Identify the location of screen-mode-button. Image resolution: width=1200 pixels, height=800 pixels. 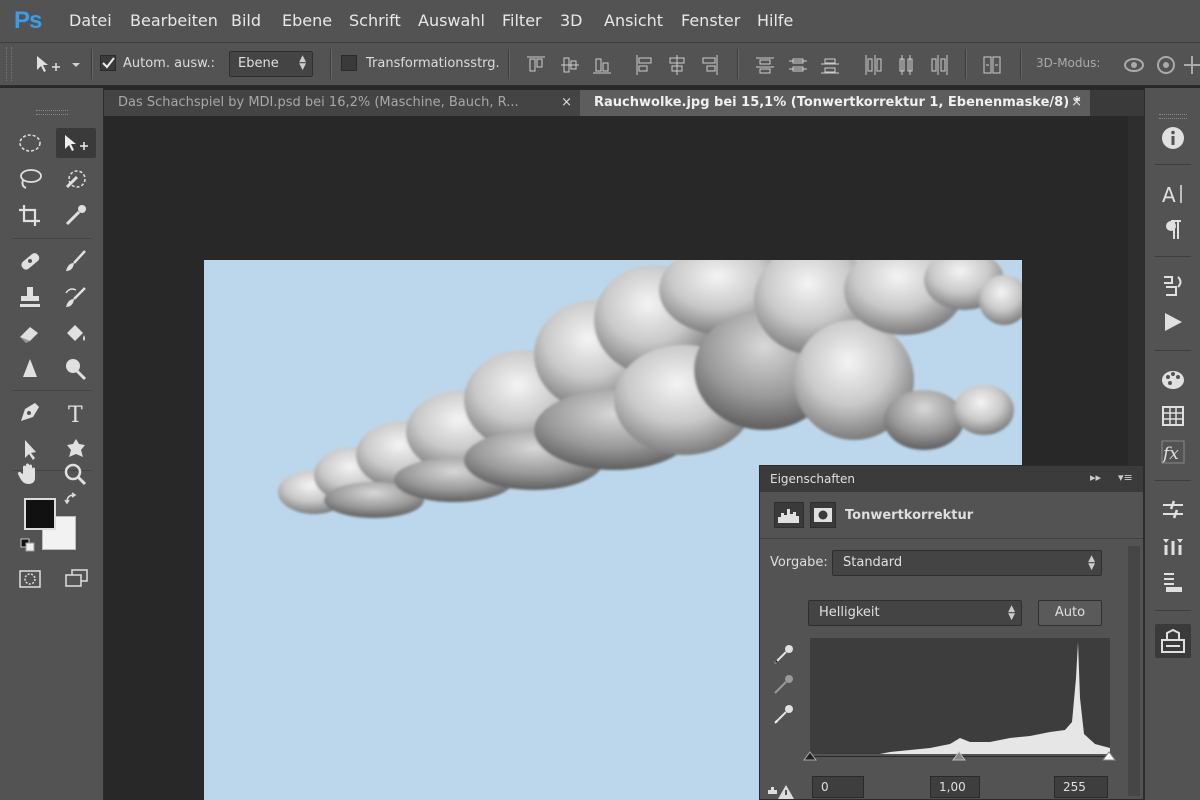
(76, 579).